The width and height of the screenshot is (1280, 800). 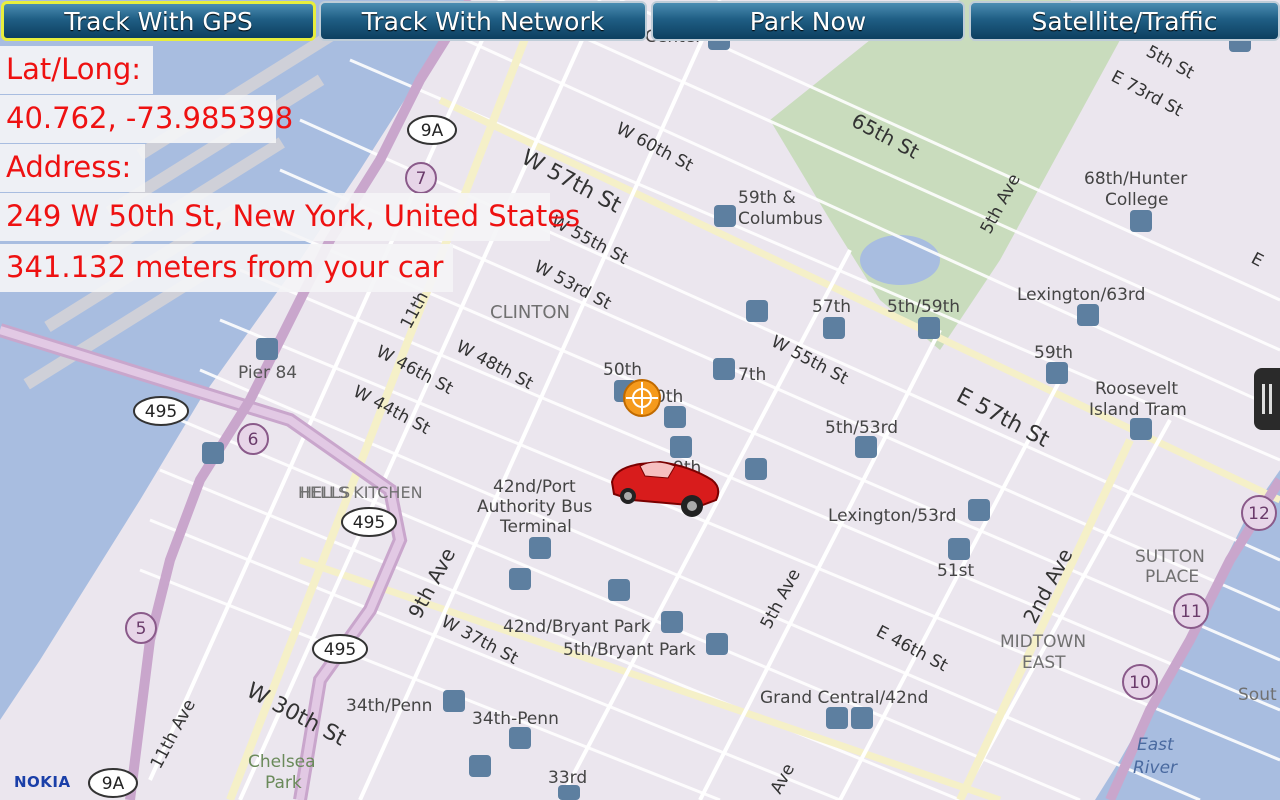 I want to click on drawer-handle, so click(x=1267, y=399).